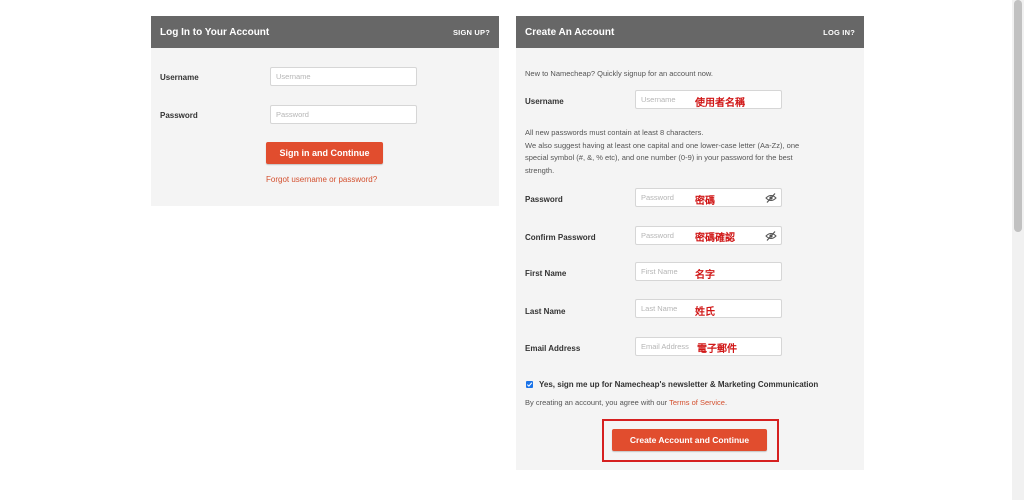 This screenshot has width=1024, height=500. I want to click on signup-panel-header: Create An Account LOG IN?, so click(690, 32).